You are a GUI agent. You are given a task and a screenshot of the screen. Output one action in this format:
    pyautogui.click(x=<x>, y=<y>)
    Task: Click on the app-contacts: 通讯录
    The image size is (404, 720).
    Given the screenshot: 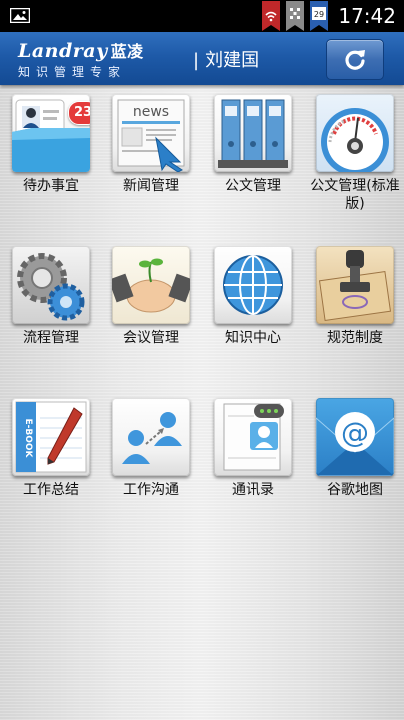 What is the action you would take?
    pyautogui.click(x=253, y=448)
    